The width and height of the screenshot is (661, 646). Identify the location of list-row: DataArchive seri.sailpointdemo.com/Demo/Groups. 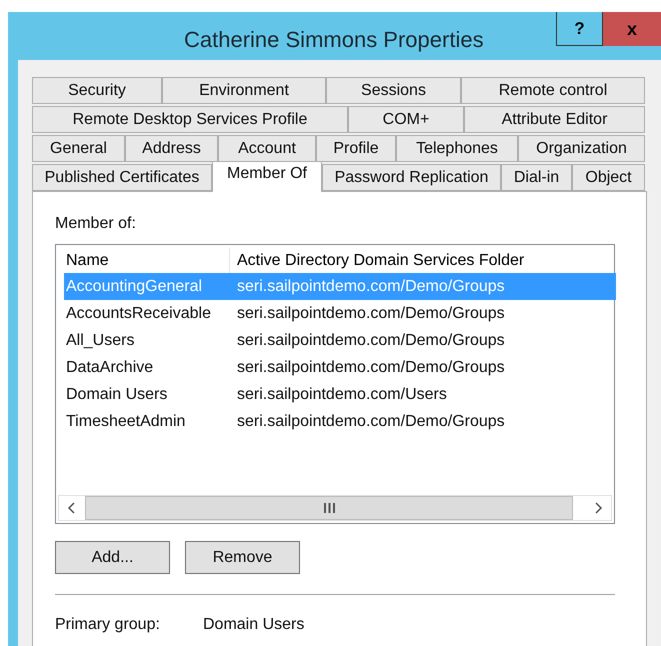
(340, 367).